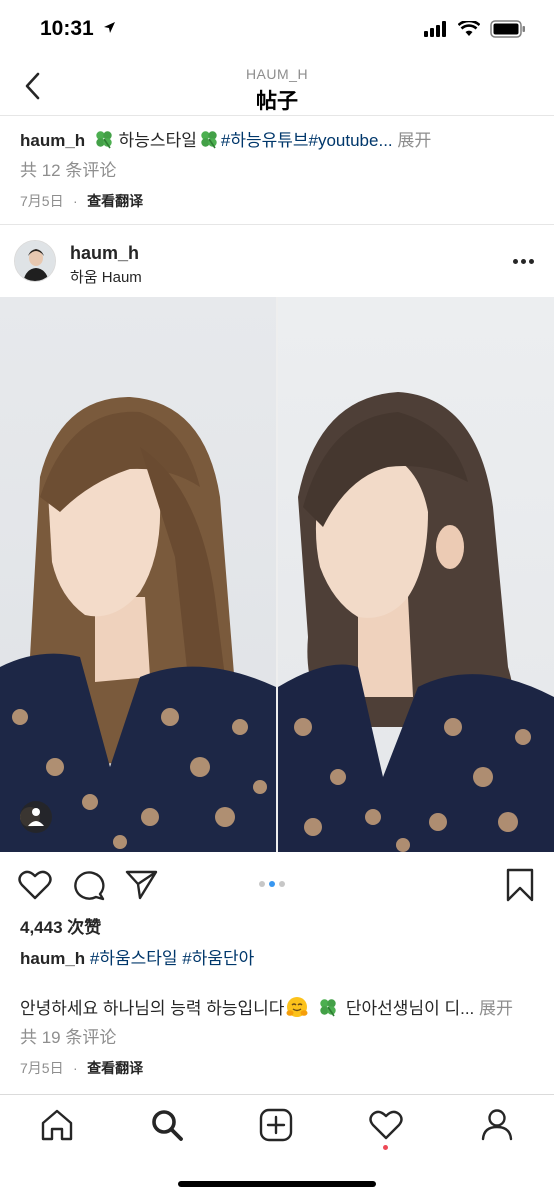 This screenshot has width=554, height=1200. I want to click on post-body: 안녕하세요 하나님의 능력 하능입니다 단아선생님이 디... 展开, so click(266, 1008).